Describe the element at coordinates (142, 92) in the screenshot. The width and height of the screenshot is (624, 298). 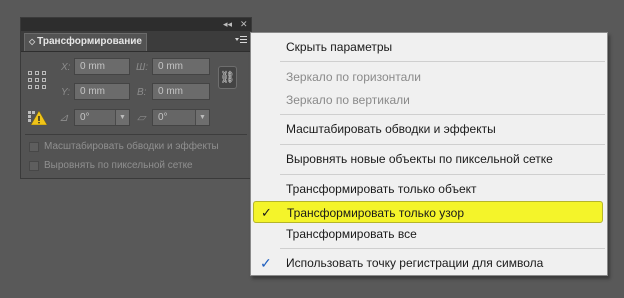
I see `height-label: В:` at that location.